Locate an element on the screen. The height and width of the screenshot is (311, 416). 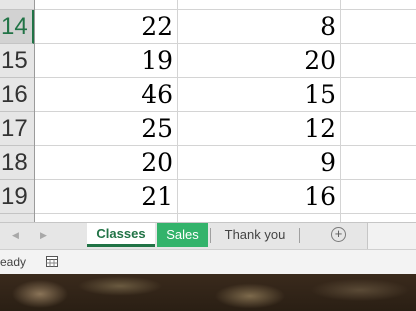
cell-a17: 25 is located at coordinates (106, 129).